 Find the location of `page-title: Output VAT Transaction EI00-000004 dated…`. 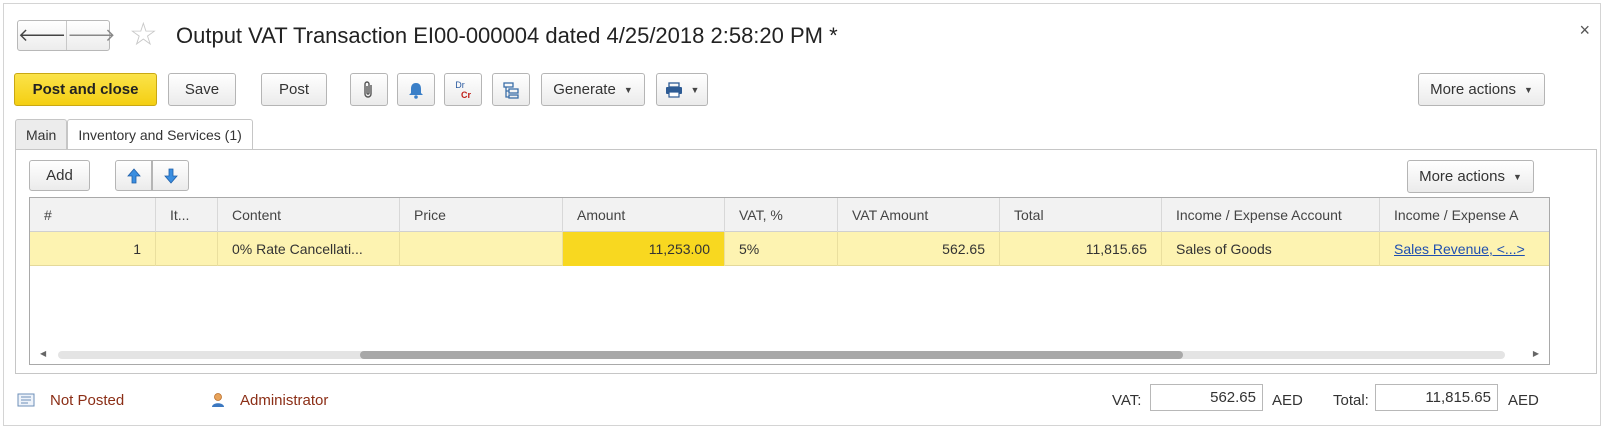

page-title: Output VAT Transaction EI00-000004 dated… is located at coordinates (507, 35).